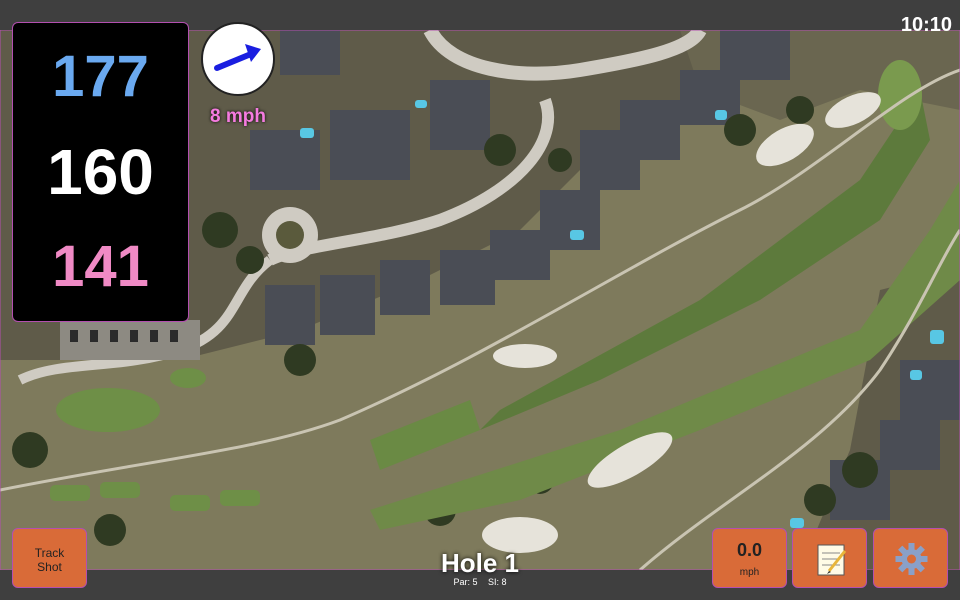  I want to click on front-yardage: 141, so click(100, 266).